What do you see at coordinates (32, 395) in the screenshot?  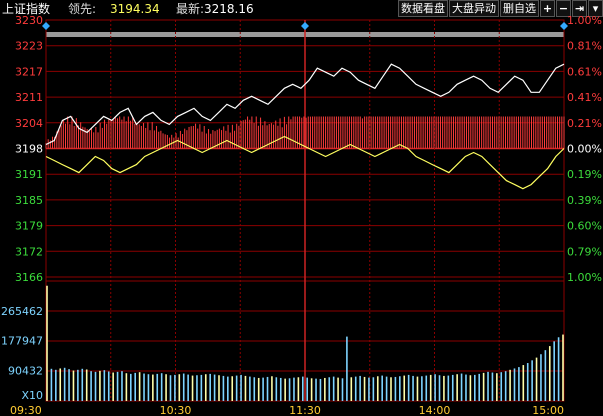 I see `volume-unit-label: X10` at bounding box center [32, 395].